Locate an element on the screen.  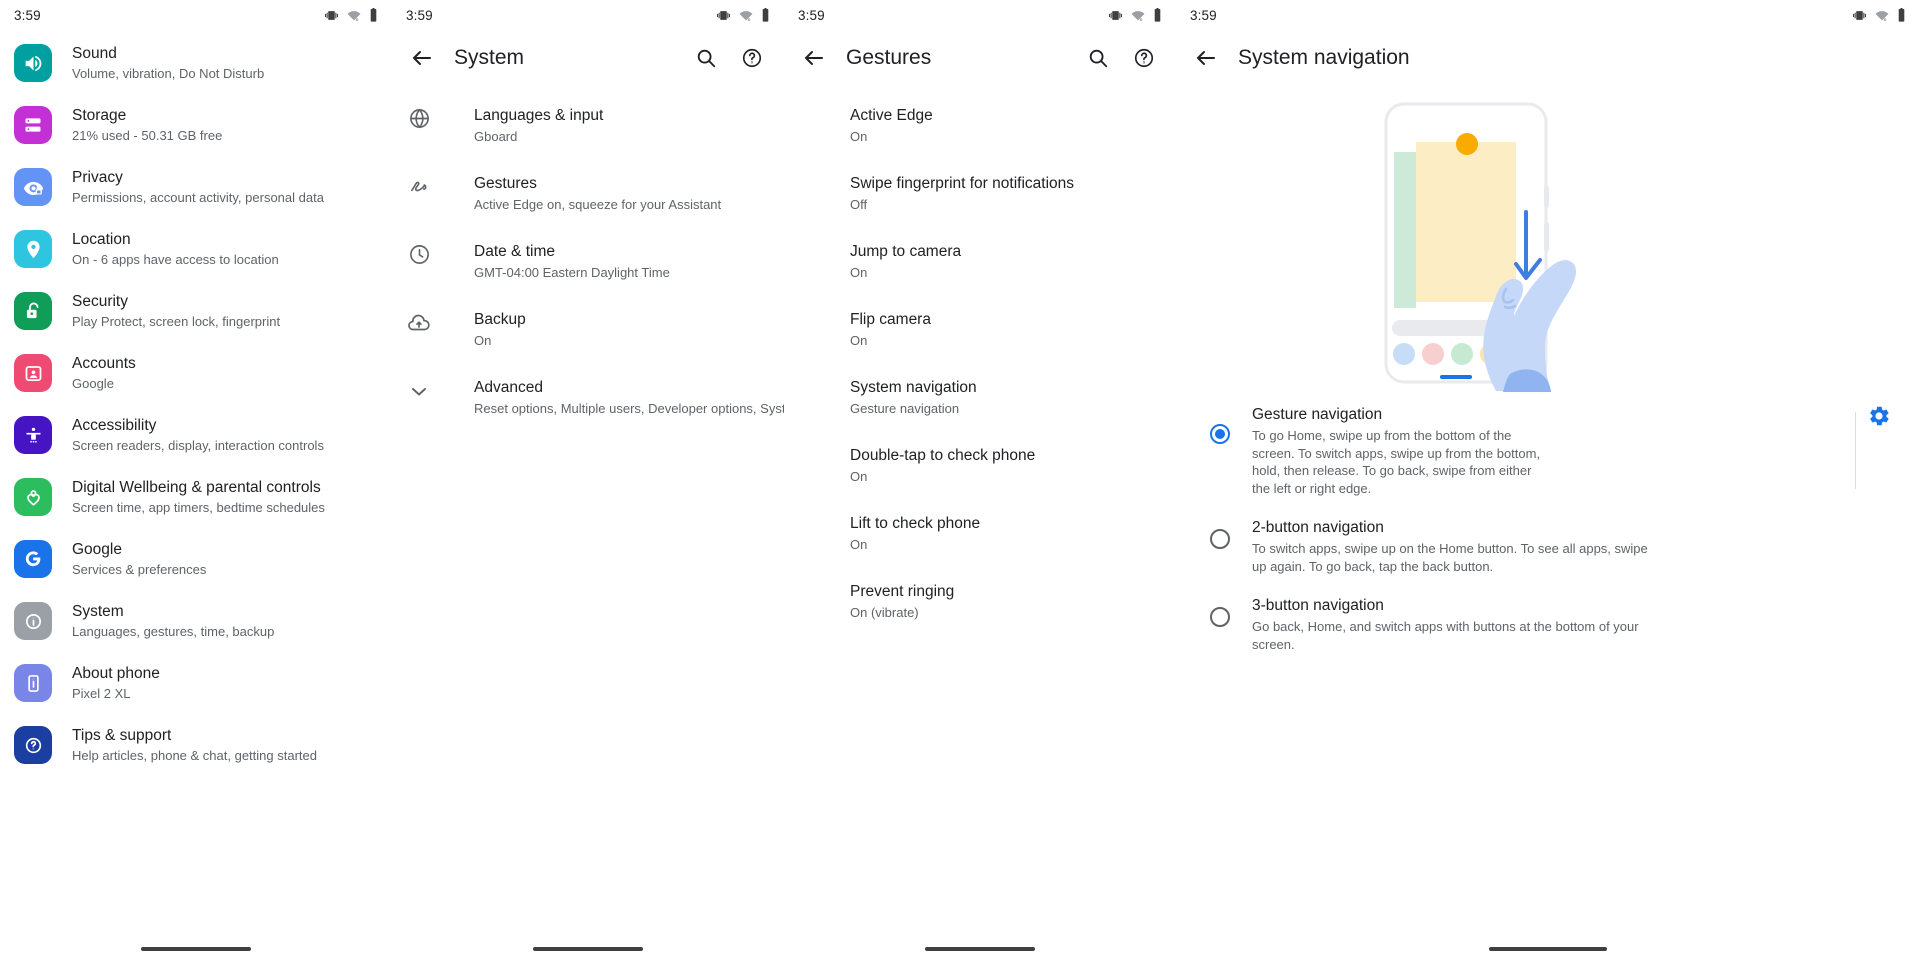
nav-option-label: Gesture navigation is located at coordinates (1317, 414).